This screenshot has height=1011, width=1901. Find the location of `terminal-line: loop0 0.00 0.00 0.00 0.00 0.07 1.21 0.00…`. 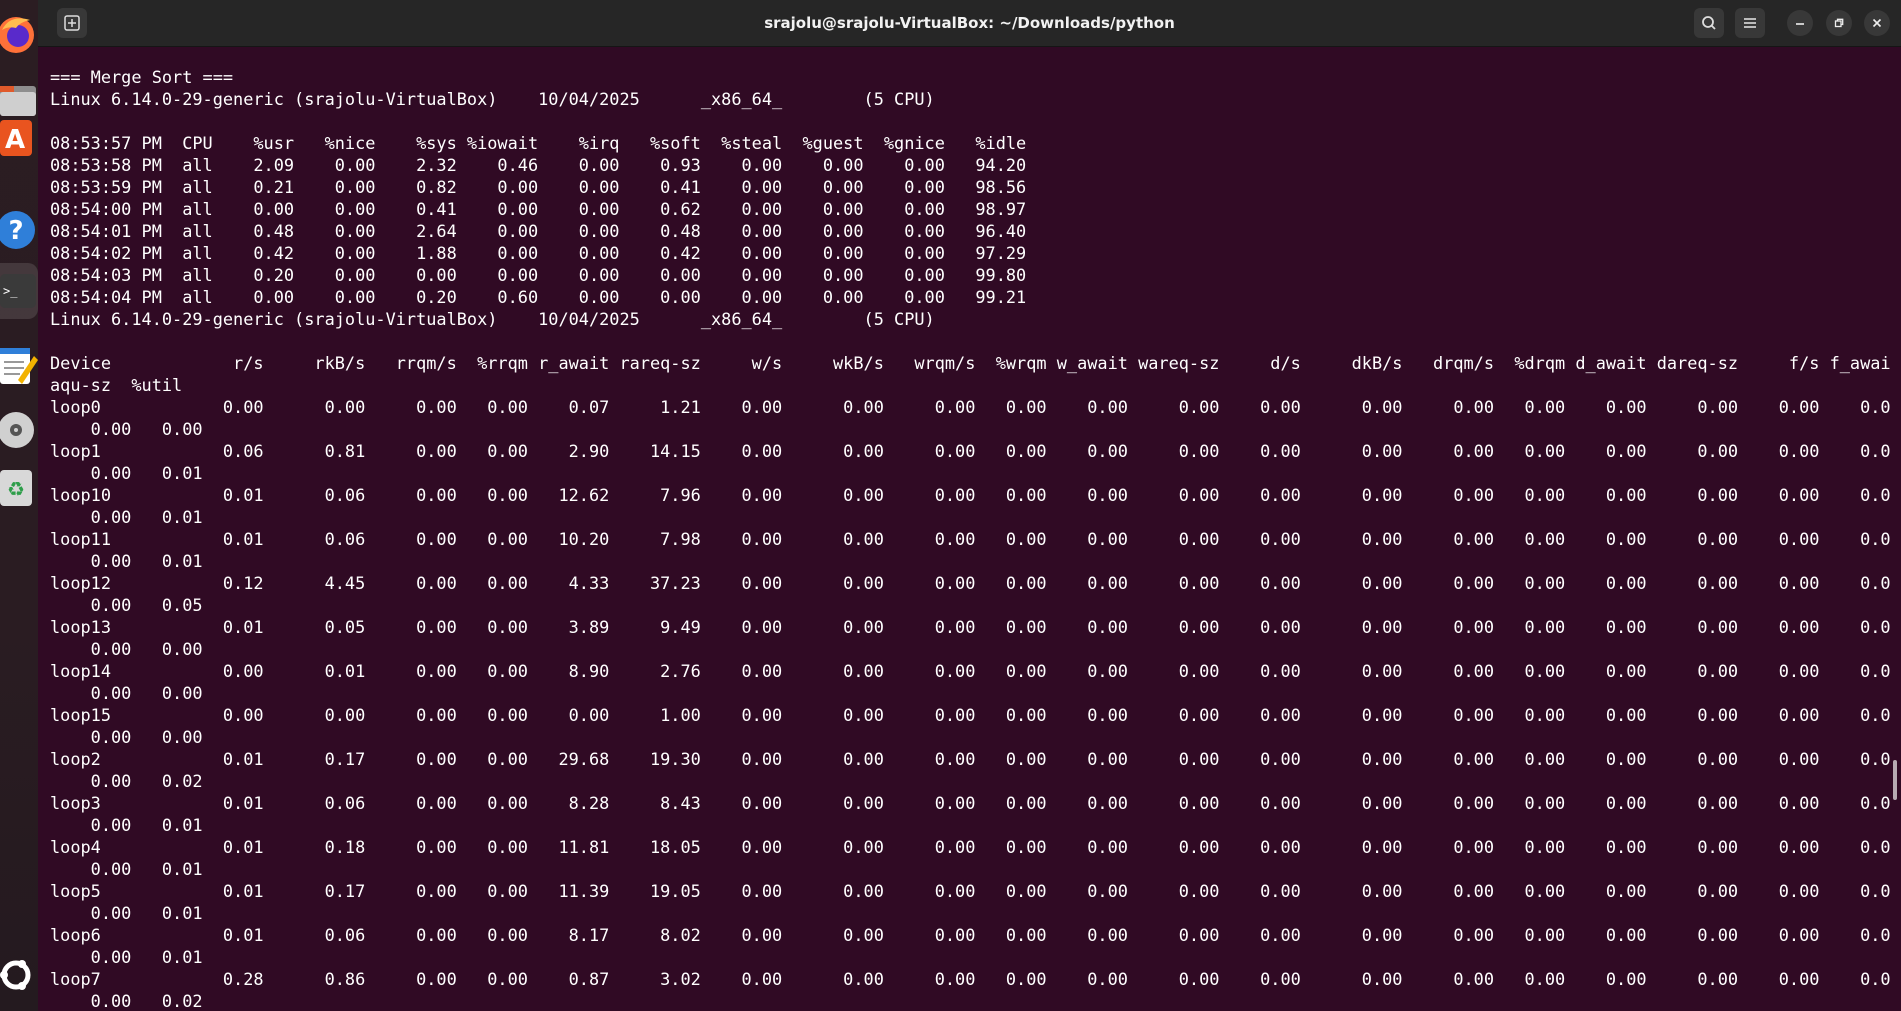

terminal-line: loop0 0.00 0.00 0.00 0.00 0.07 1.21 0.00… is located at coordinates (970, 407).